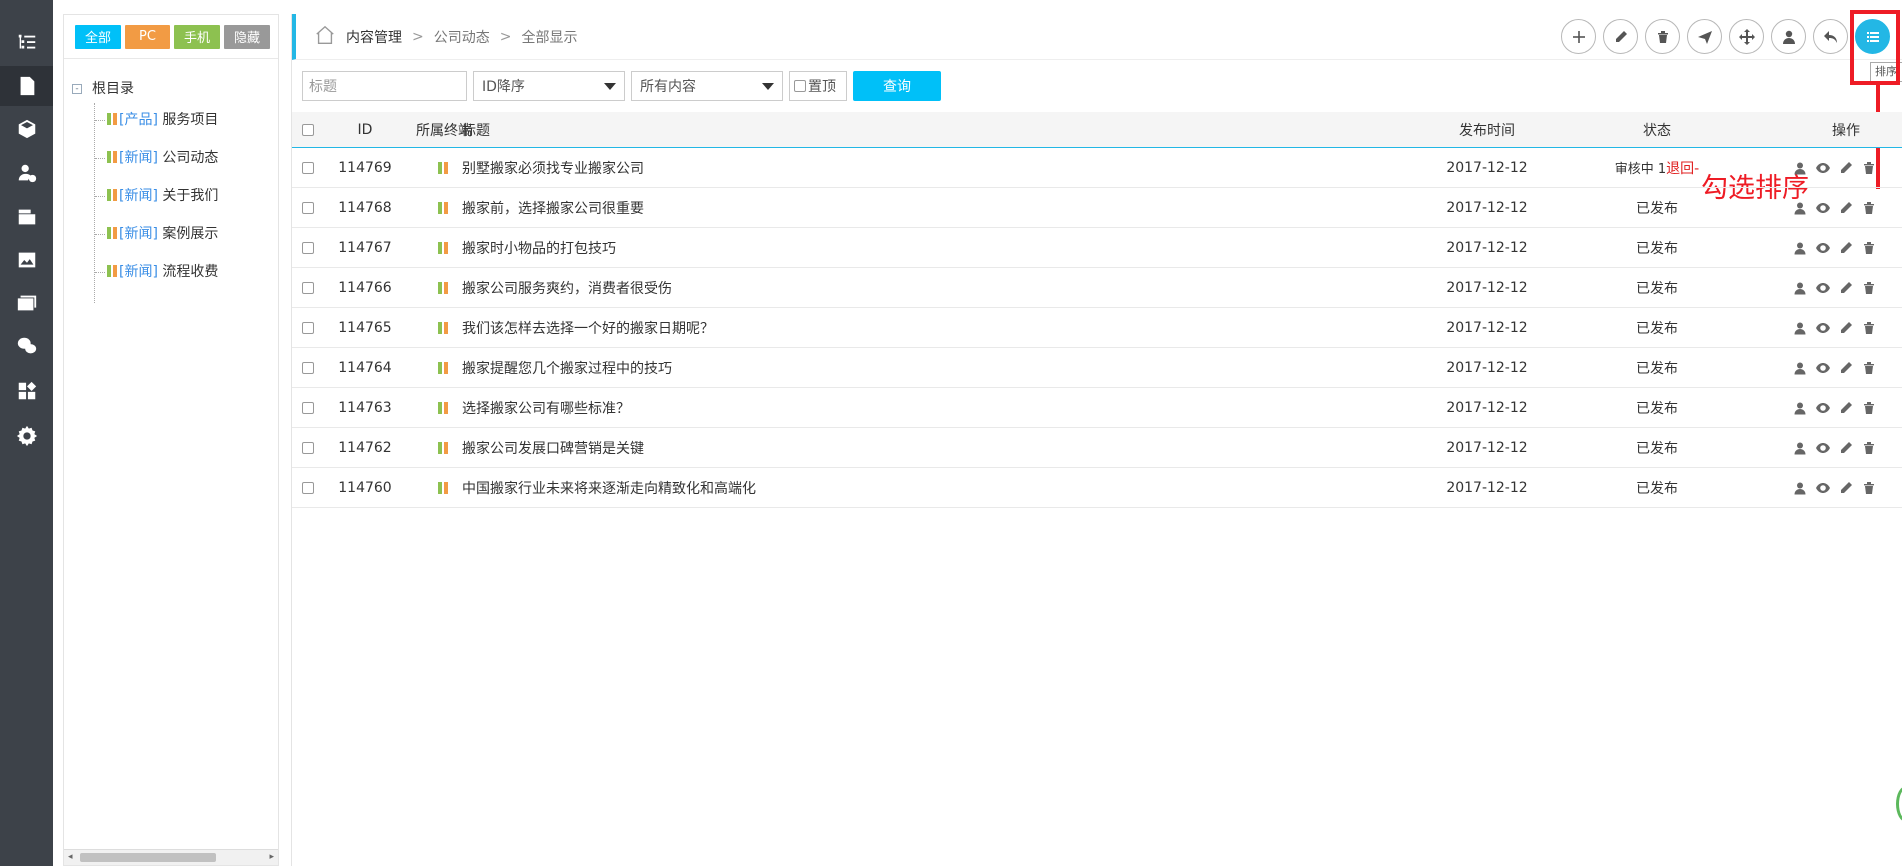 The width and height of the screenshot is (1902, 866). I want to click on back-button, so click(1830, 36).